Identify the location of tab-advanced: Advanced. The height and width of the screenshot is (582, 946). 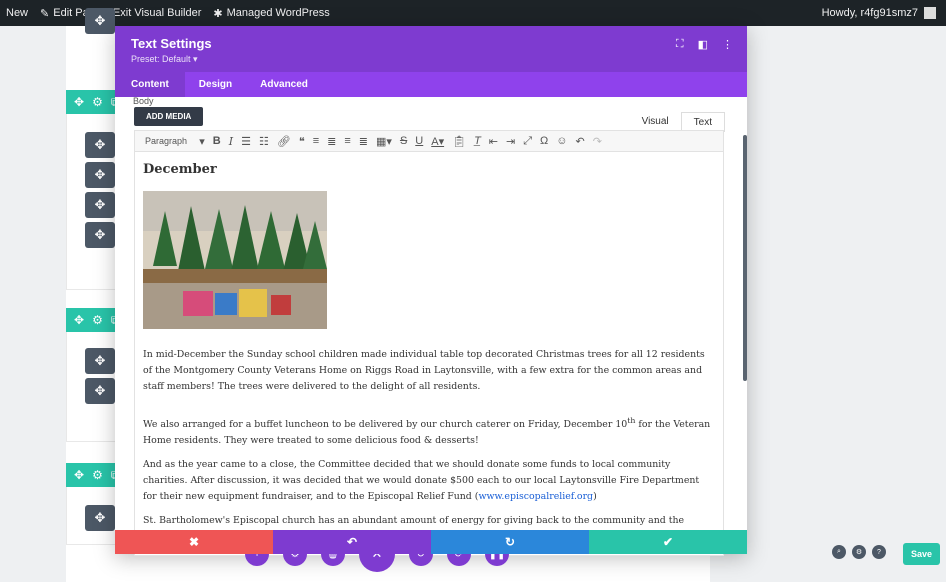
(284, 84).